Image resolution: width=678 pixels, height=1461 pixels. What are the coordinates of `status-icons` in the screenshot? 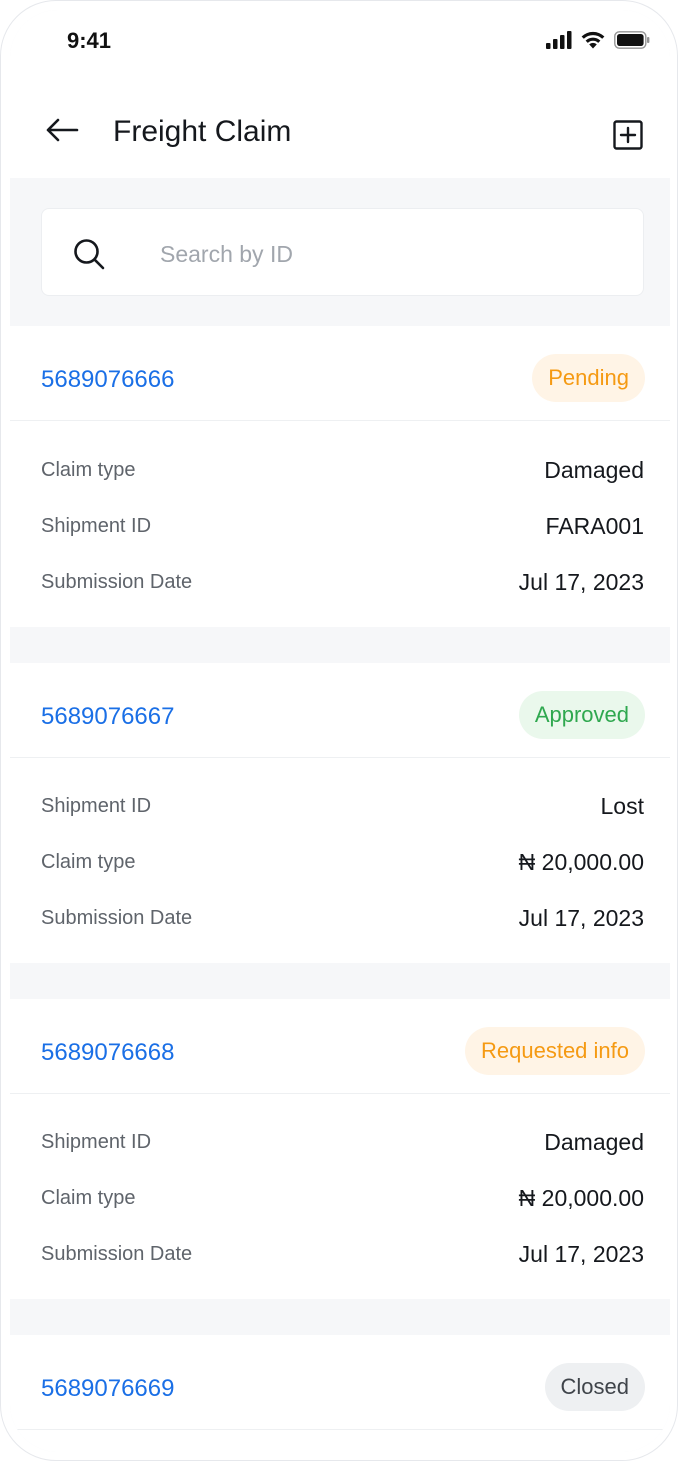 It's located at (598, 39).